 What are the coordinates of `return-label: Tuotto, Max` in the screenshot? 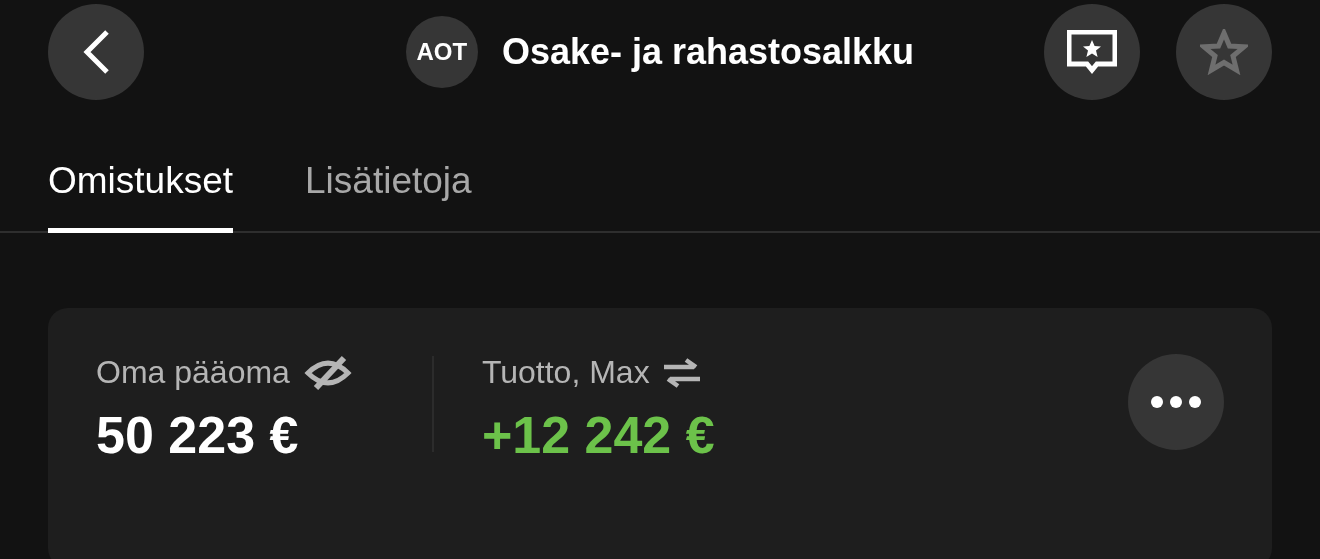 It's located at (565, 372).